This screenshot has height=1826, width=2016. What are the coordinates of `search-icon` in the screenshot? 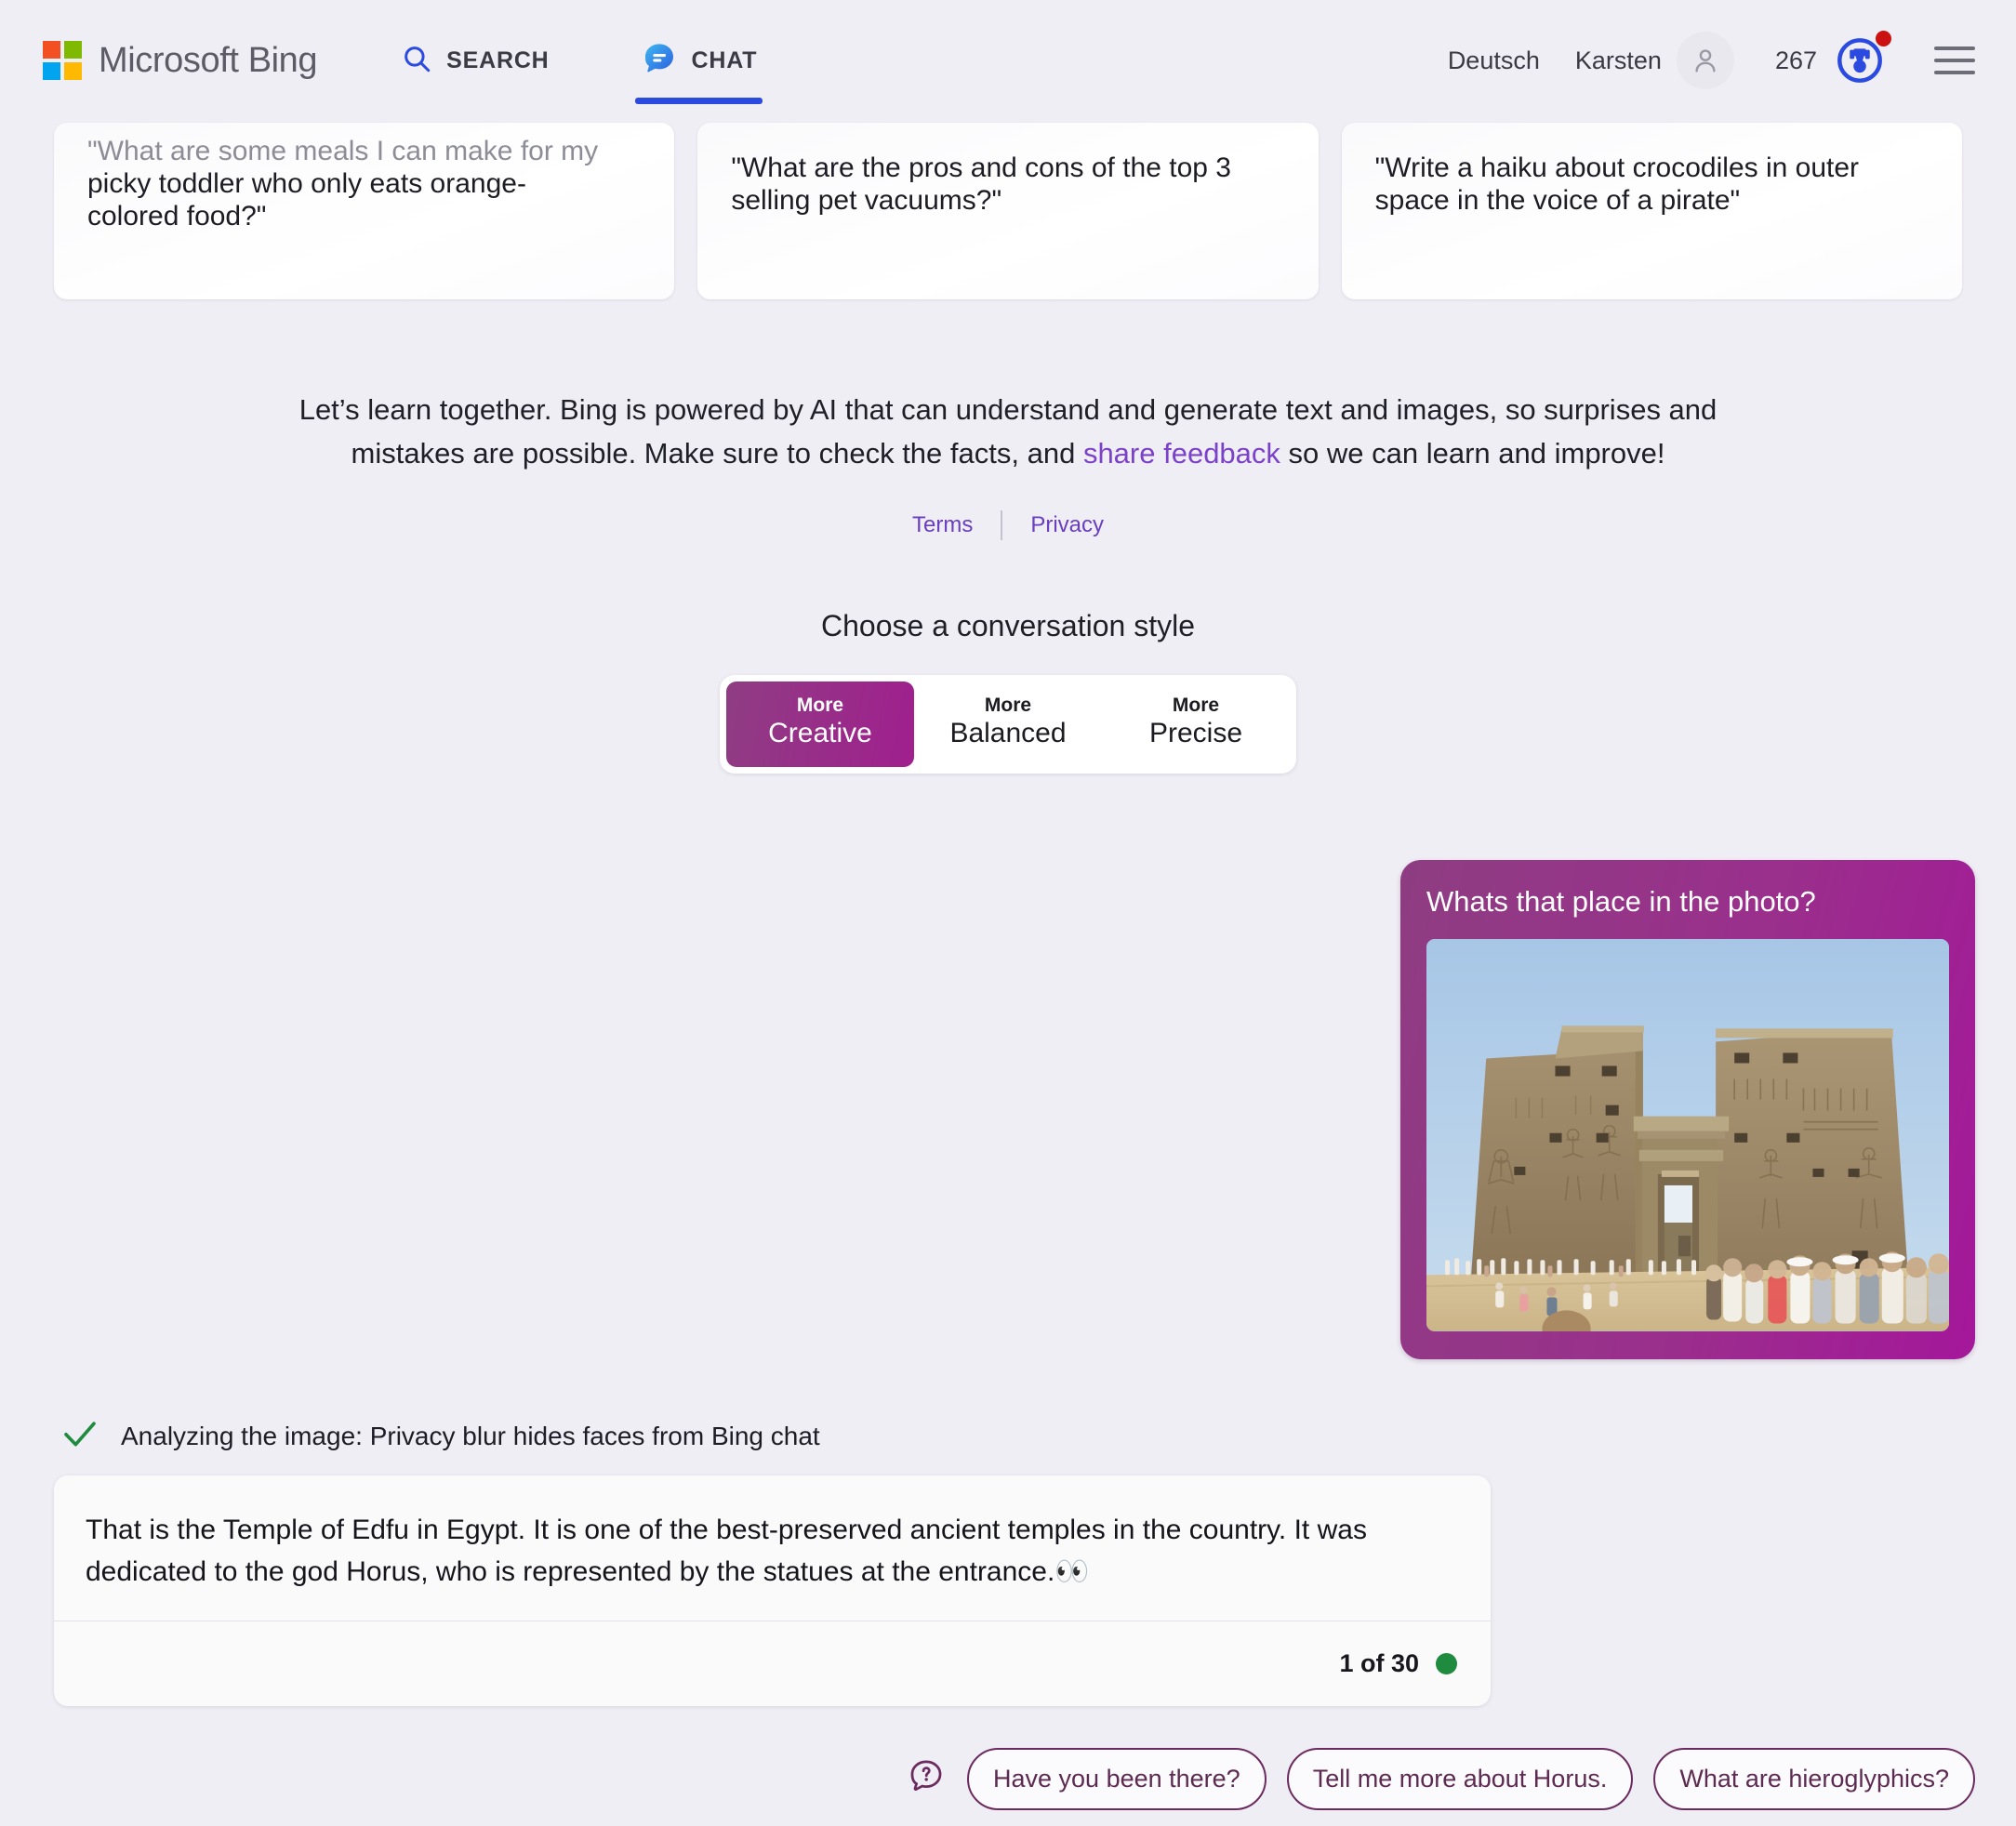 It's located at (416, 61).